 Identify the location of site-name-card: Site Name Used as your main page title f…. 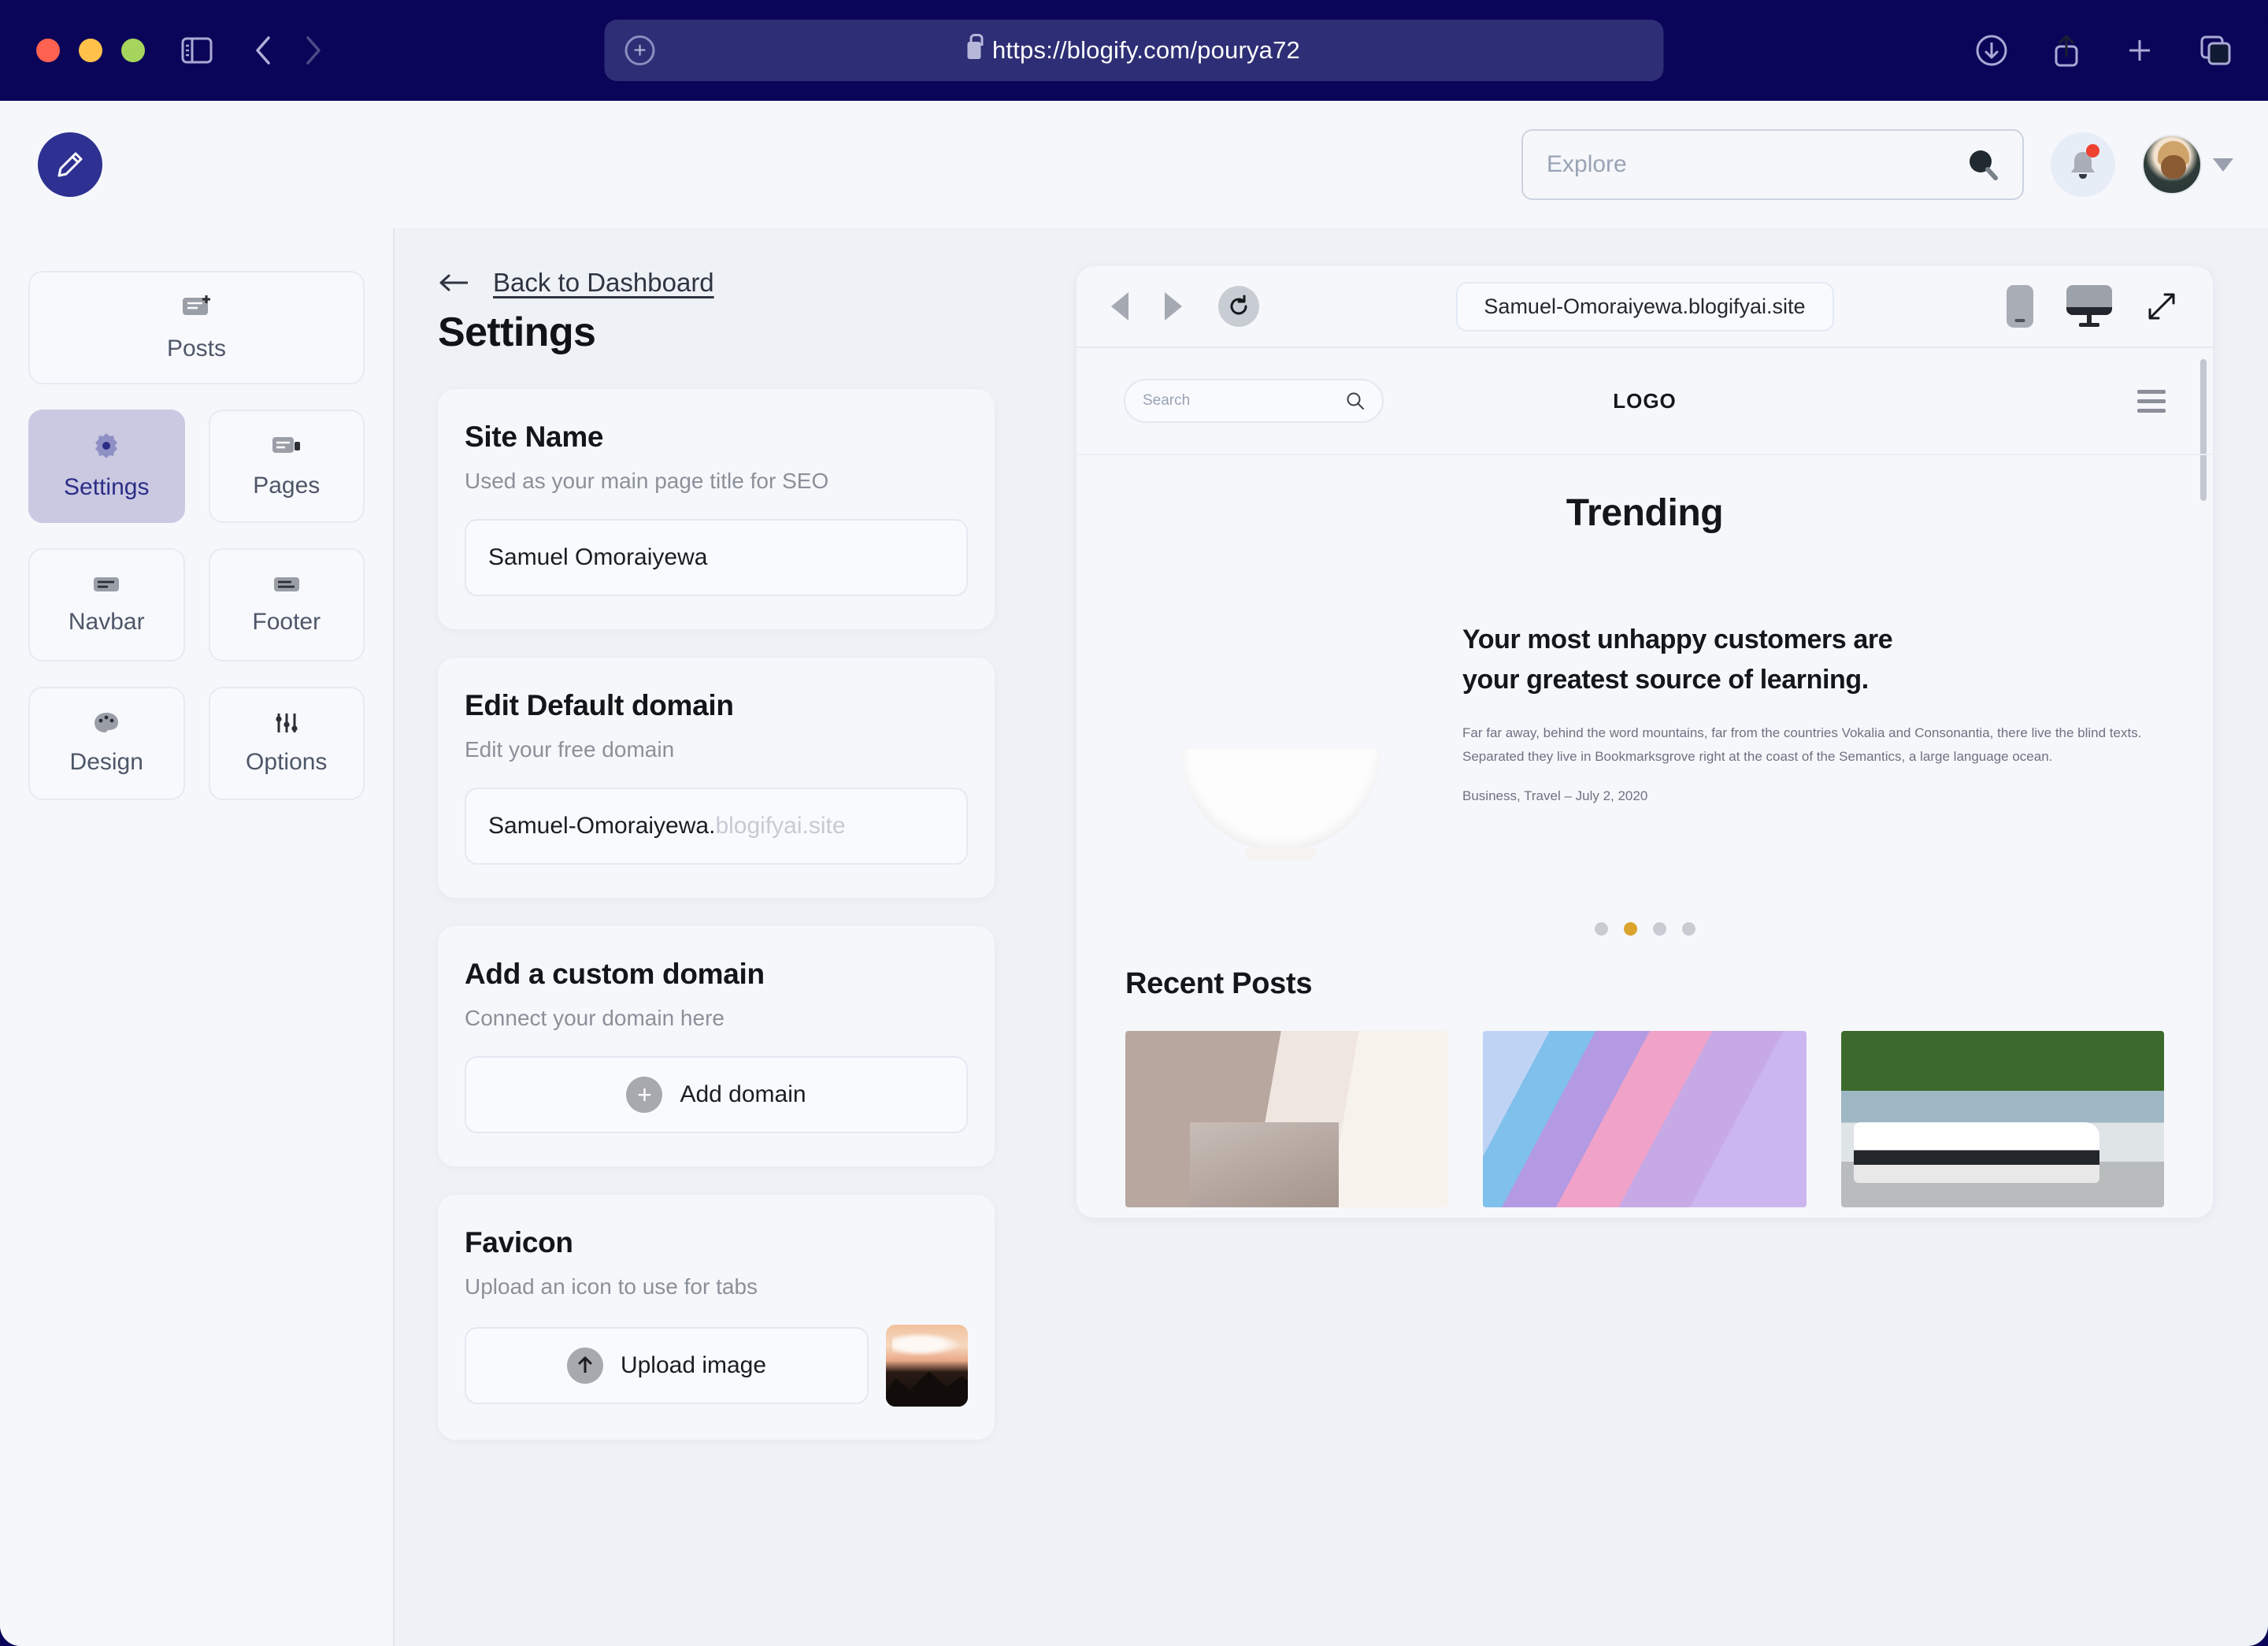
(716, 509).